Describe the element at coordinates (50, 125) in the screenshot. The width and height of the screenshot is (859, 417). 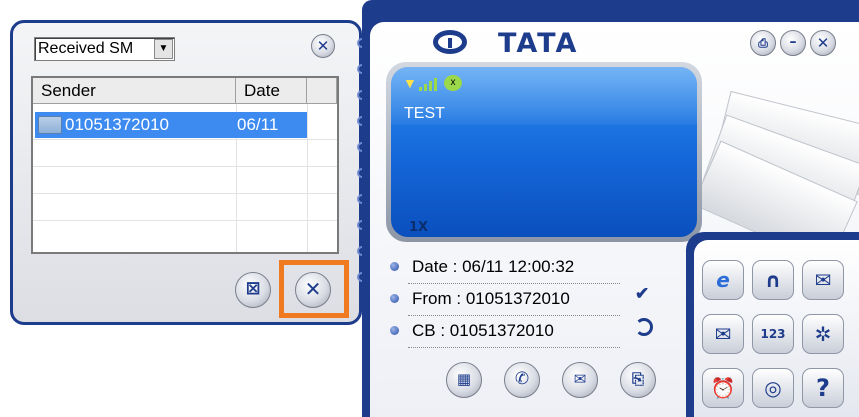
I see `envelope-icon` at that location.